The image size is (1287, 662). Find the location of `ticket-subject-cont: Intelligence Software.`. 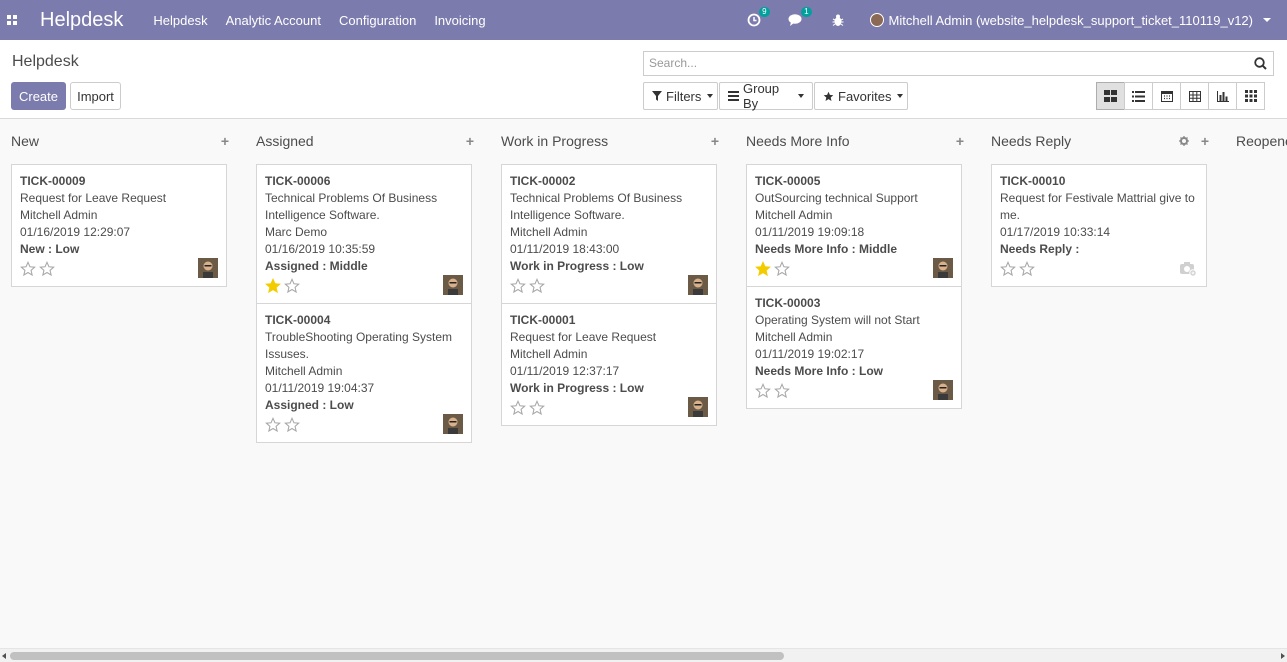

ticket-subject-cont: Intelligence Software. is located at coordinates (322, 215).